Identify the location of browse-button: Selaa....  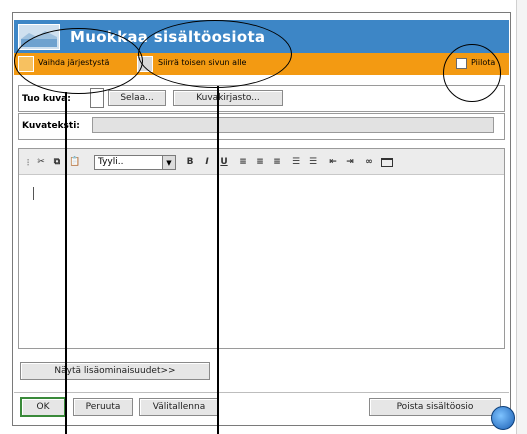
(137, 98).